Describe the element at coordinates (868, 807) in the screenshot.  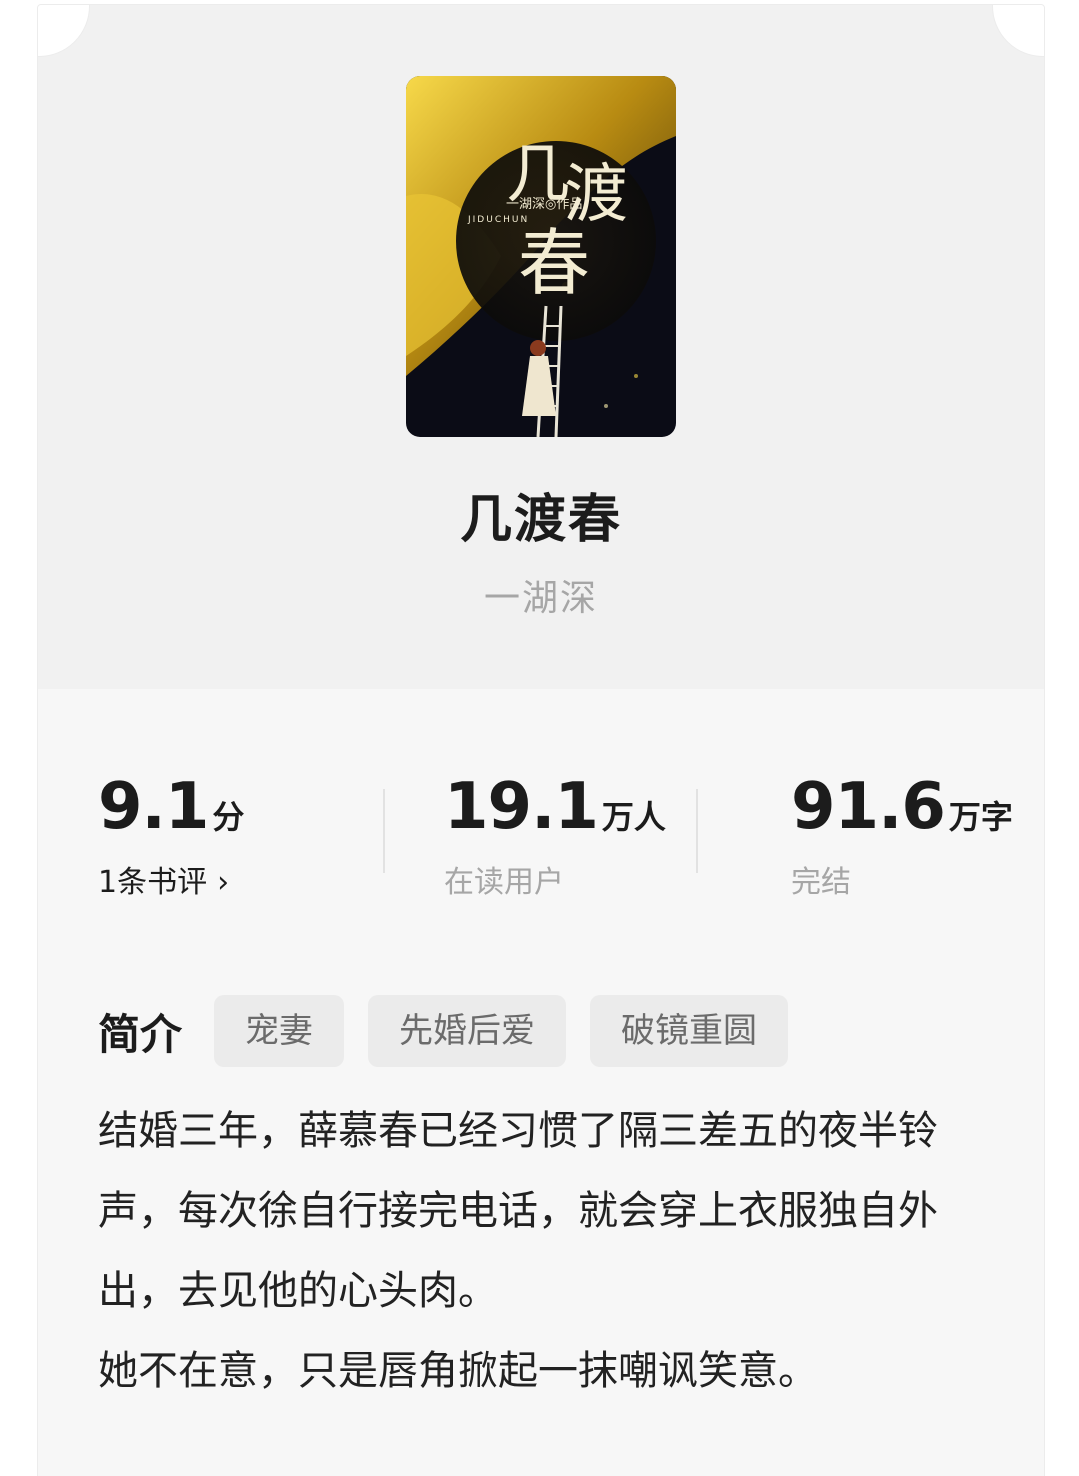
I see `words-value: 91.6` at that location.